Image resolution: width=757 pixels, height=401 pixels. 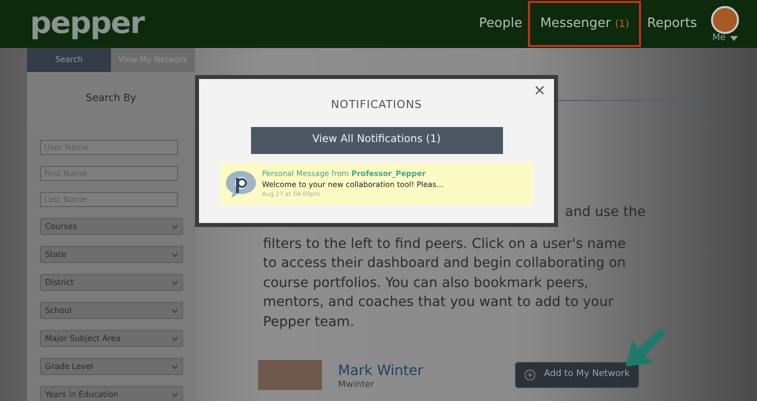 What do you see at coordinates (606, 212) in the screenshot?
I see `intro-text: and use the` at bounding box center [606, 212].